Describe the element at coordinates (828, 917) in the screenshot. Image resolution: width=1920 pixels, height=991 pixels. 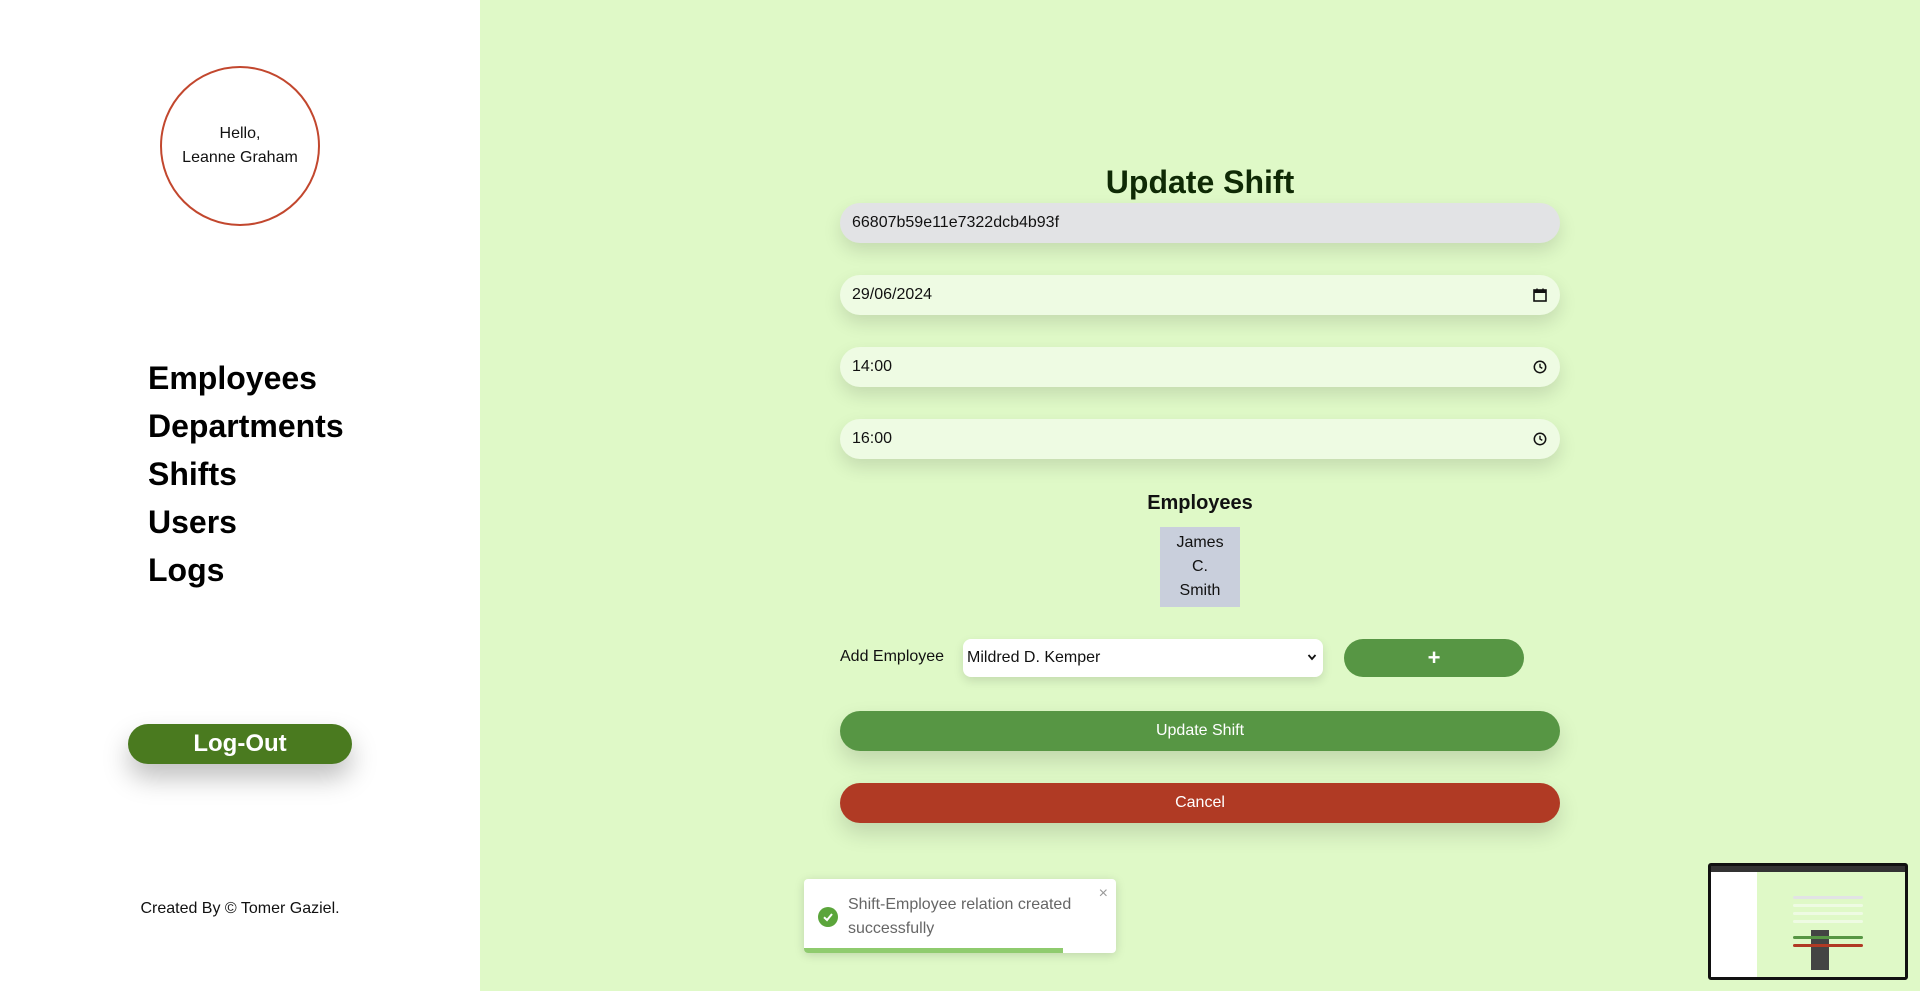
I see `check-circle-icon` at that location.